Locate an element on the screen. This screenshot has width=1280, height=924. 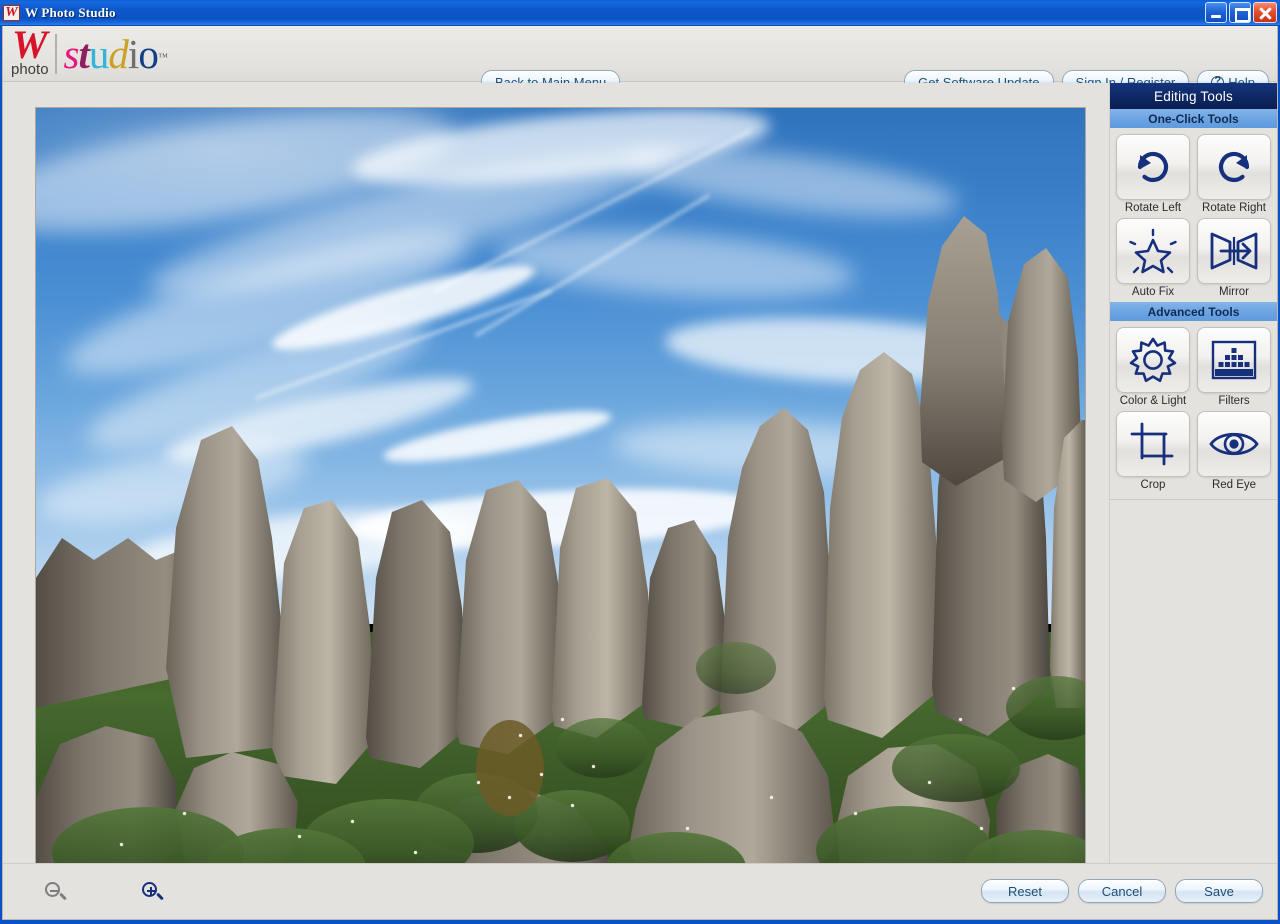
one-click-tools-grid: Rotate Left Rotate Right Auto Fix Mirror is located at coordinates (1193, 215).